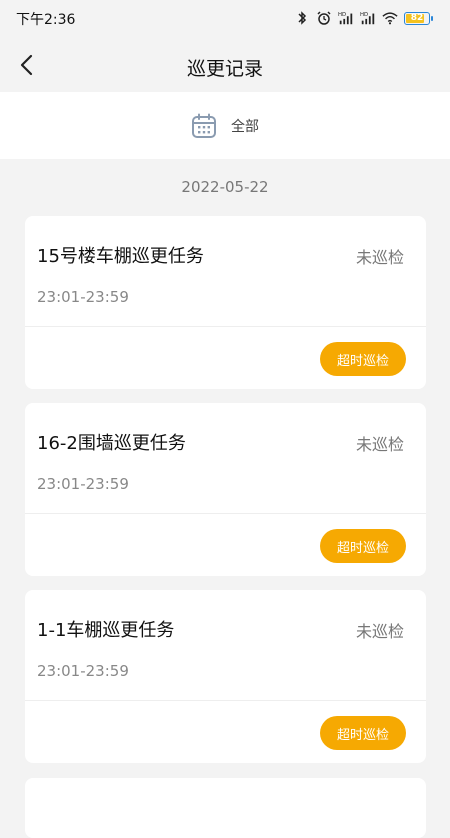 The height and width of the screenshot is (838, 450). I want to click on calendar-icon, so click(204, 125).